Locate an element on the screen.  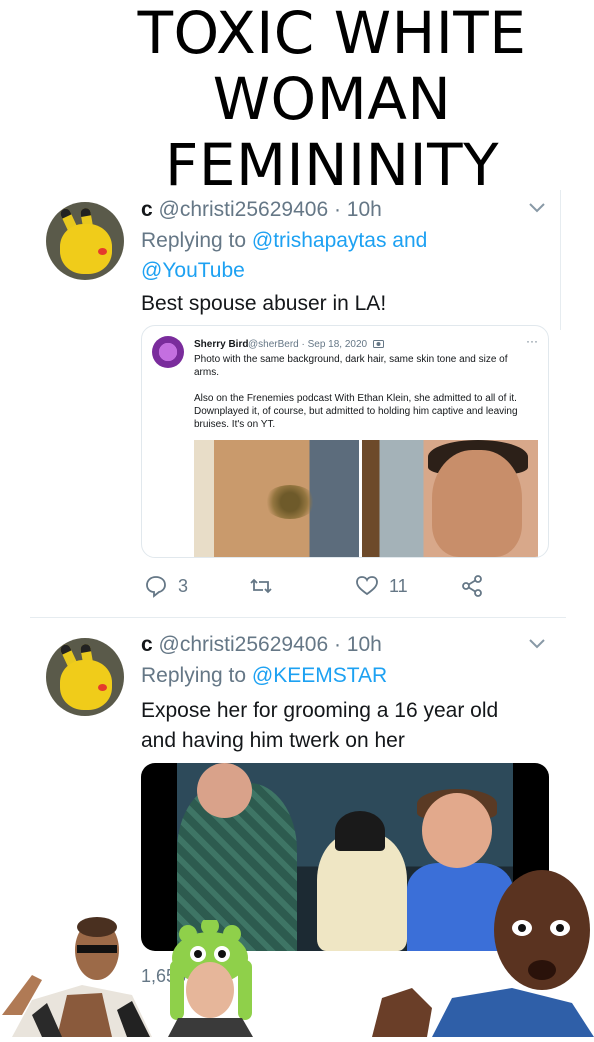
like-button: 11 is located at coordinates (381, 586).